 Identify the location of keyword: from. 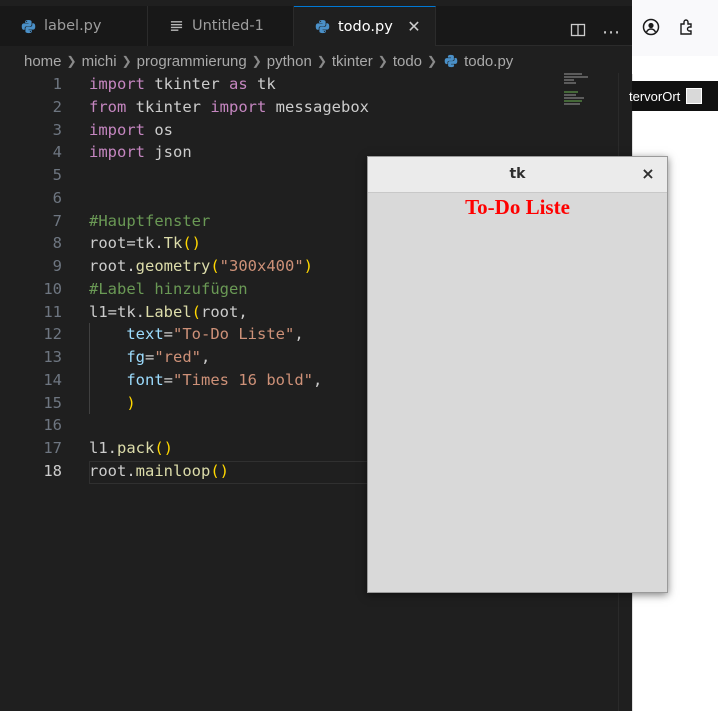
(108, 106).